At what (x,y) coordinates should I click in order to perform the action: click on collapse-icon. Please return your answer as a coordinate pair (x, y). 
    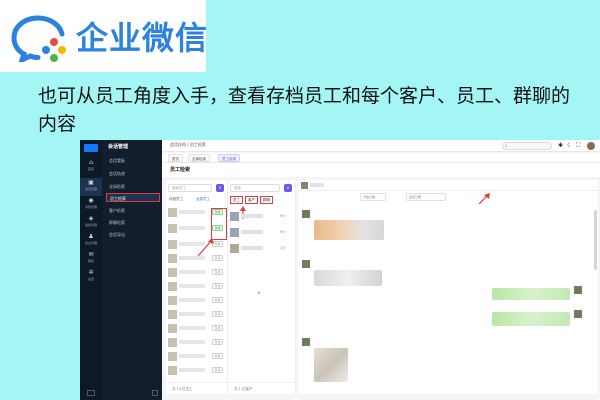
    Looking at the image, I should click on (91, 393).